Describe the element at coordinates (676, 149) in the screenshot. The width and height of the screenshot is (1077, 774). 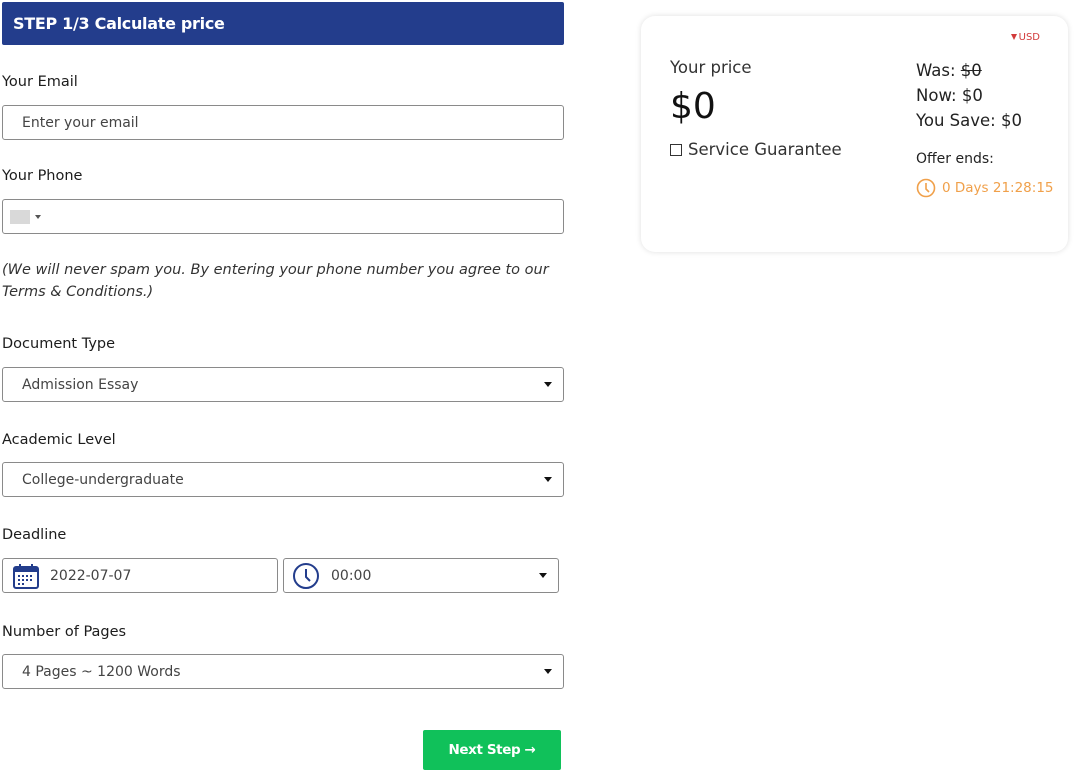
I see `checkbox-icon` at that location.